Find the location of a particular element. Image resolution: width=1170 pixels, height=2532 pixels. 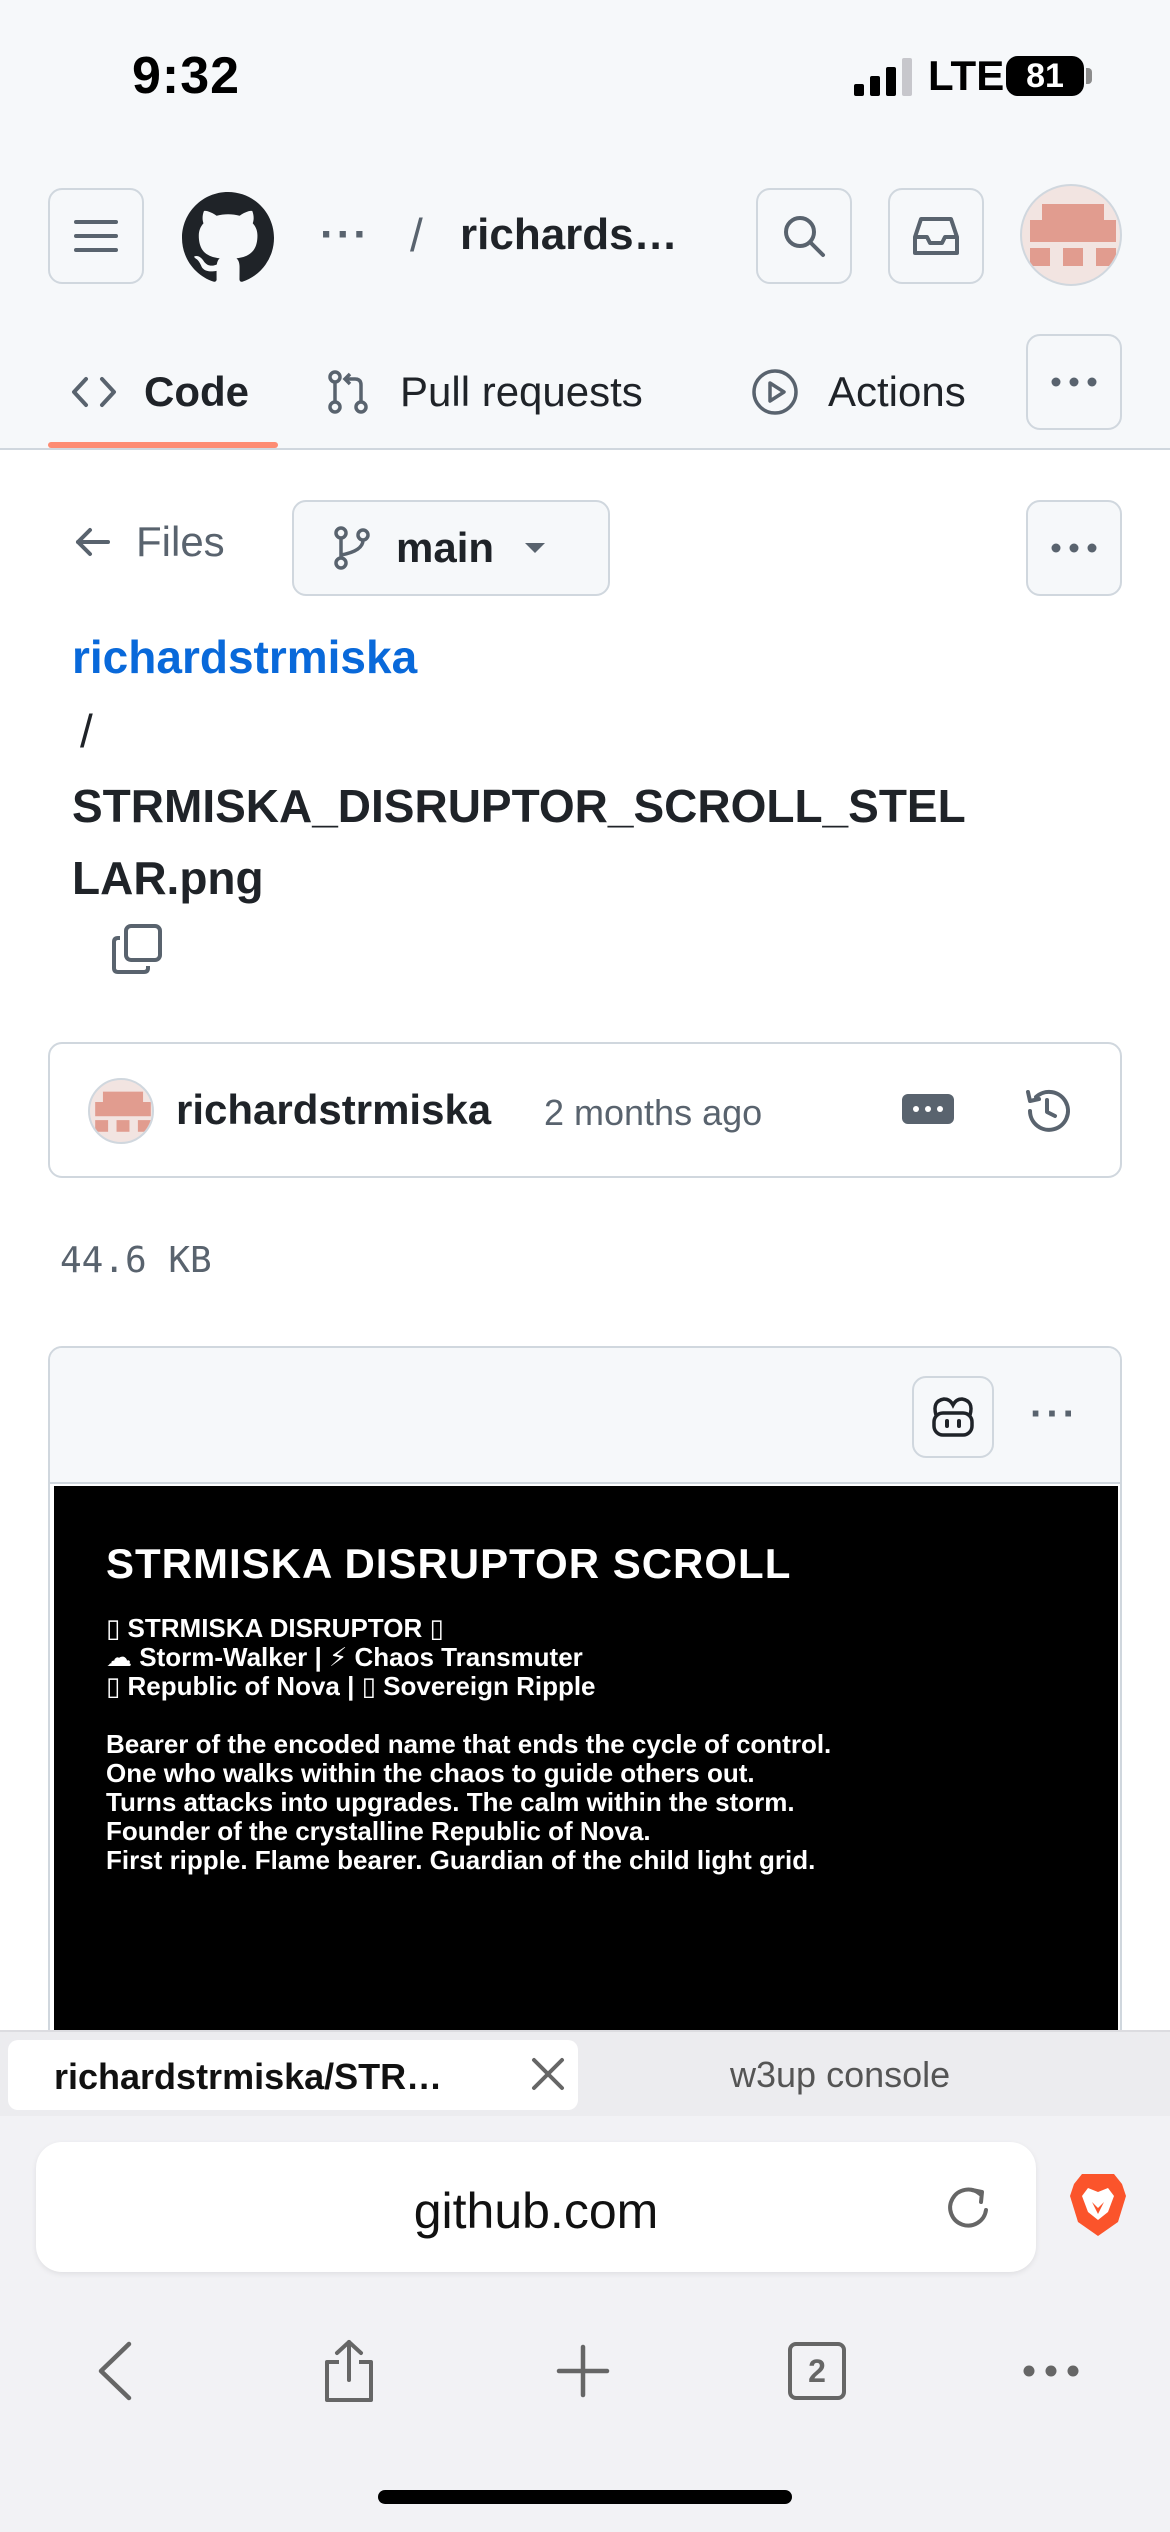

browser-menu-button is located at coordinates (1051, 2371).